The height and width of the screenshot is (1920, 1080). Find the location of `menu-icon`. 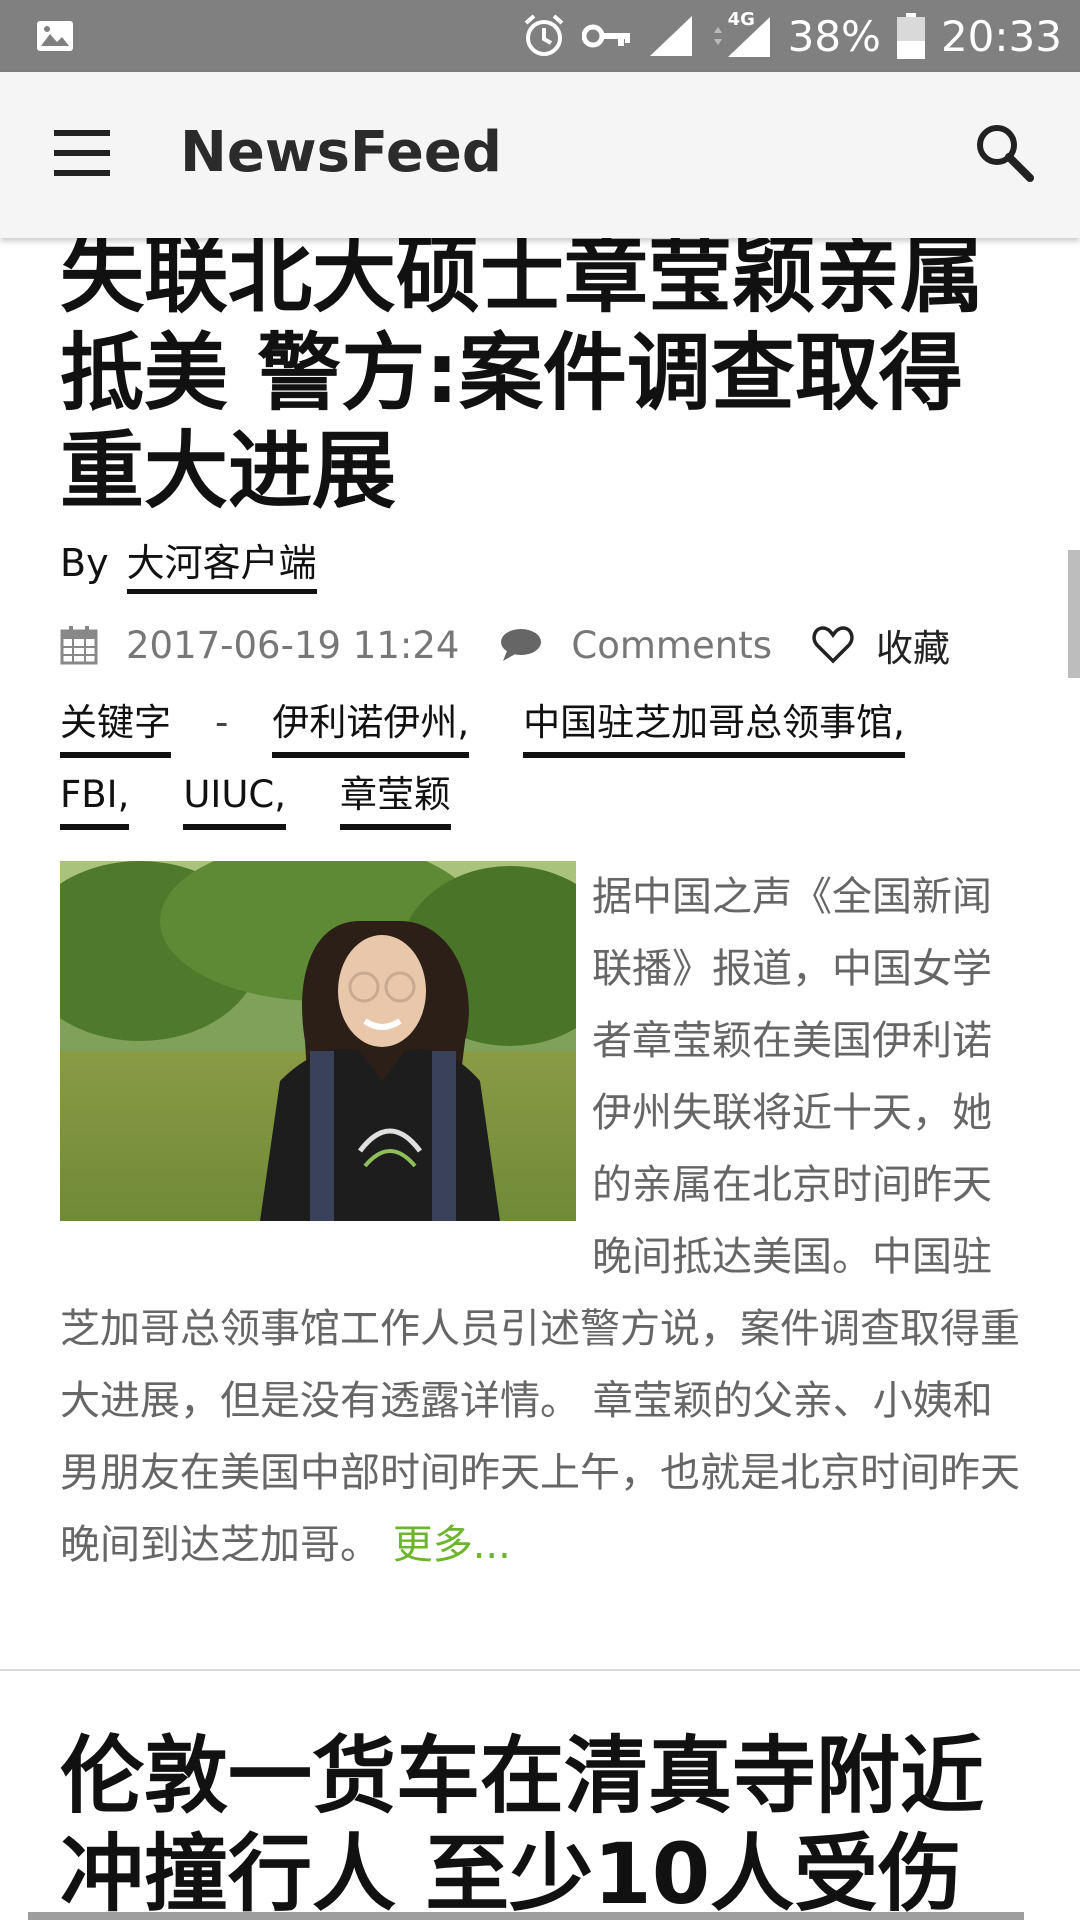

menu-icon is located at coordinates (83, 153).